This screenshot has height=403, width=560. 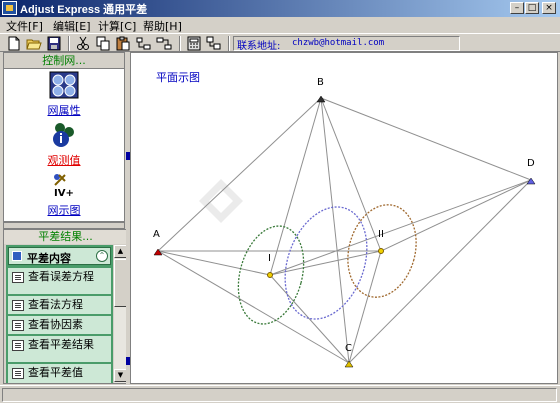 What do you see at coordinates (55, 372) in the screenshot?
I see `result-item-label: 查看平差值` at bounding box center [55, 372].